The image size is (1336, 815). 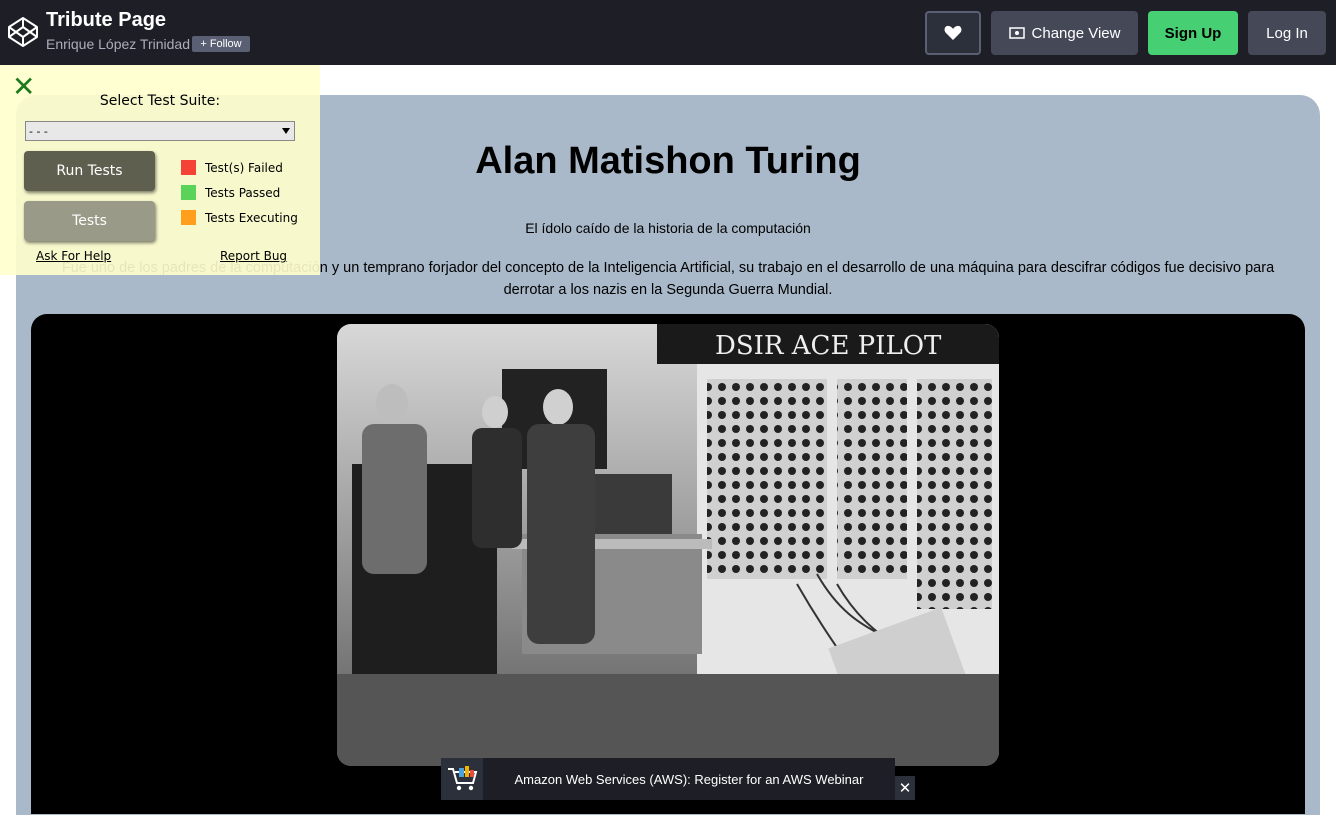 I want to click on like-button, so click(x=953, y=33).